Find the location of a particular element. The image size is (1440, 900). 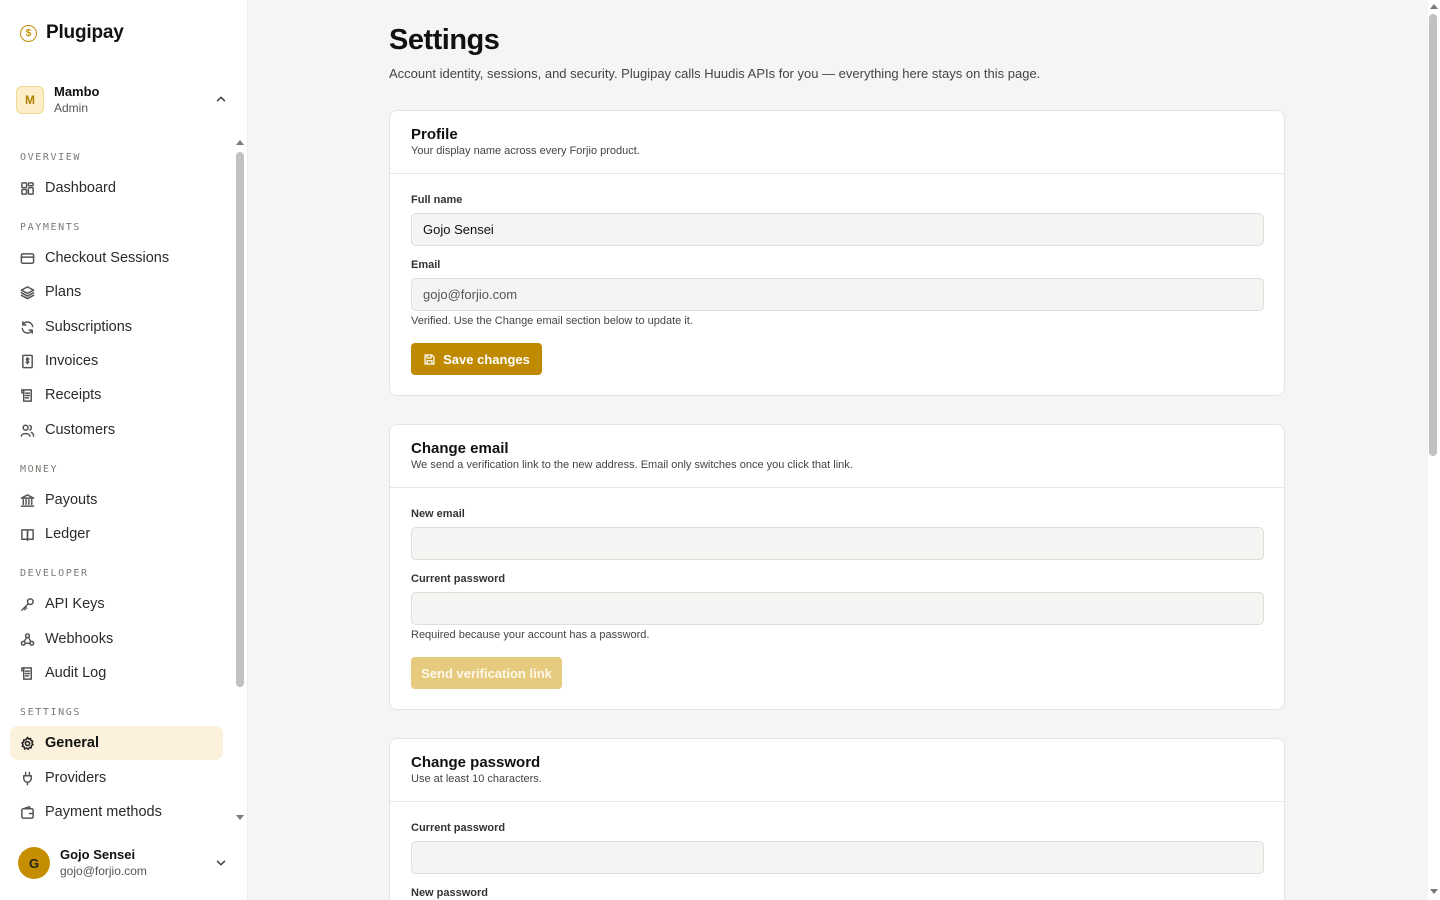

email-label: Email is located at coordinates (426, 265).